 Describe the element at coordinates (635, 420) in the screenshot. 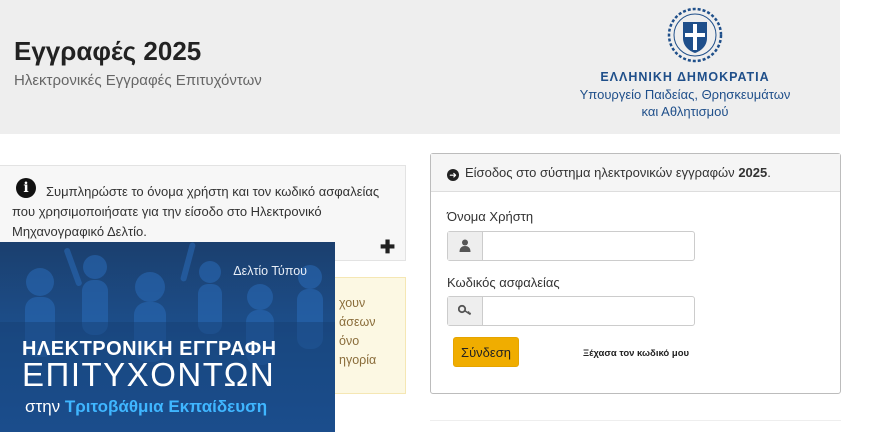

I see `divider` at that location.